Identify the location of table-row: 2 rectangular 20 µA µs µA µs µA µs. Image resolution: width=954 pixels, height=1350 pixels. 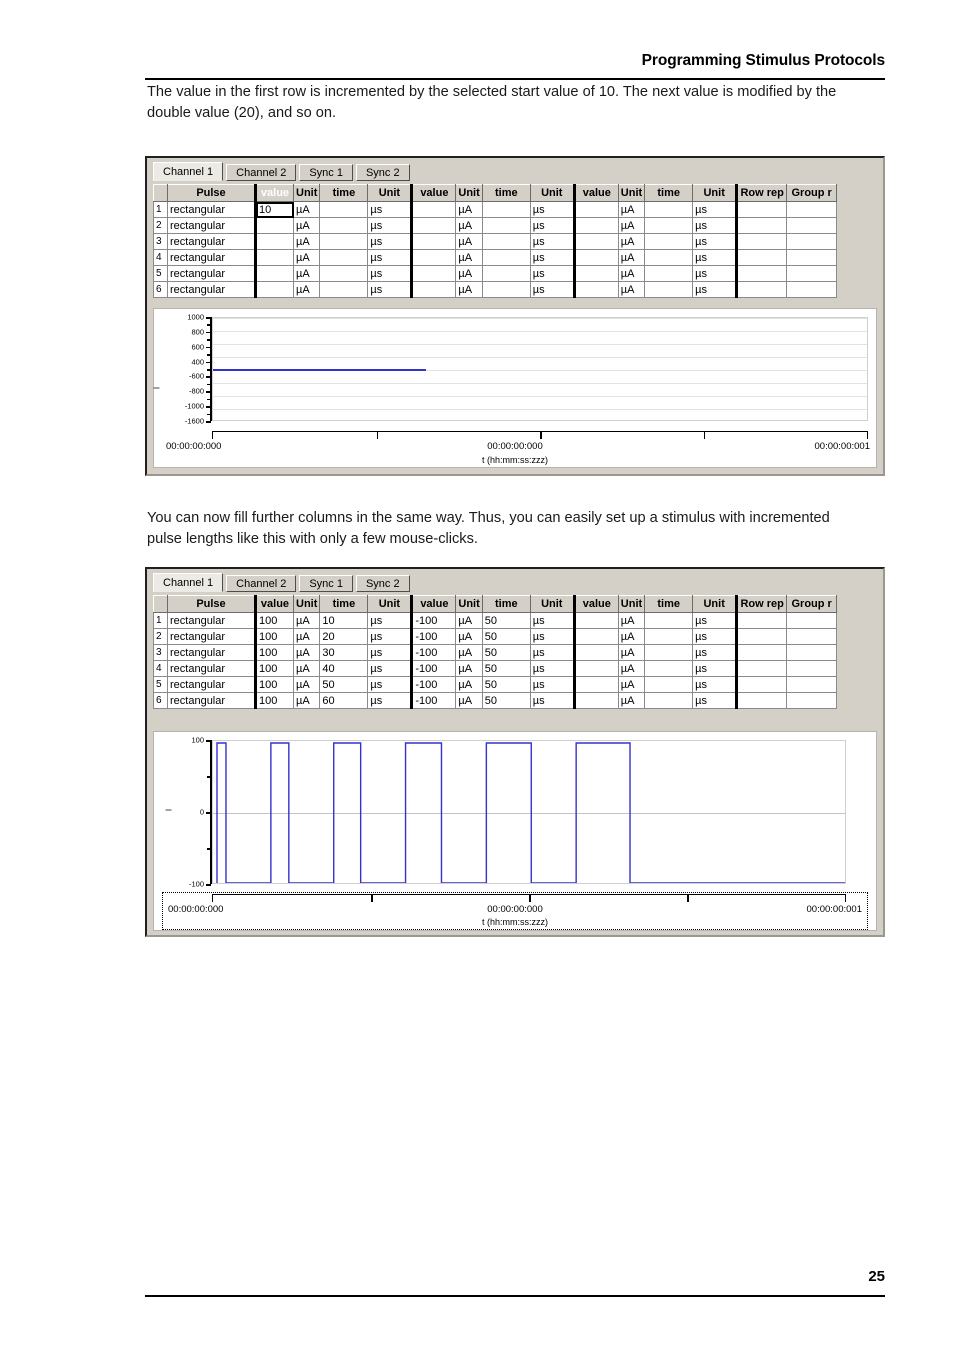
(495, 225).